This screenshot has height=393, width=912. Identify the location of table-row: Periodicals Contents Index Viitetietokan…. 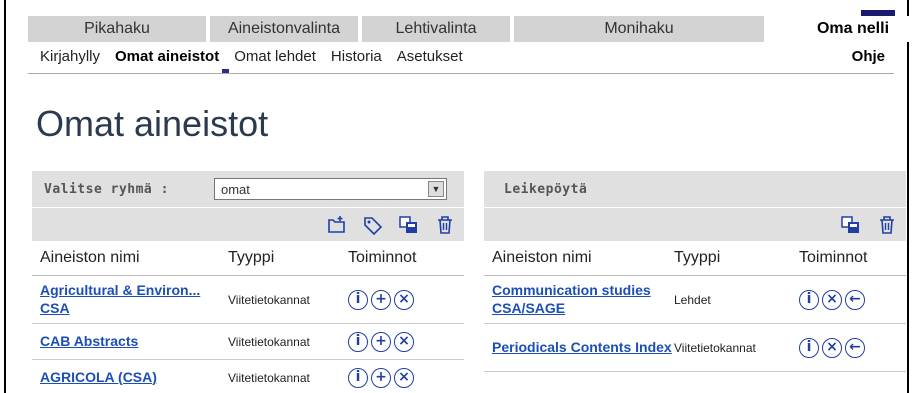
(695, 348).